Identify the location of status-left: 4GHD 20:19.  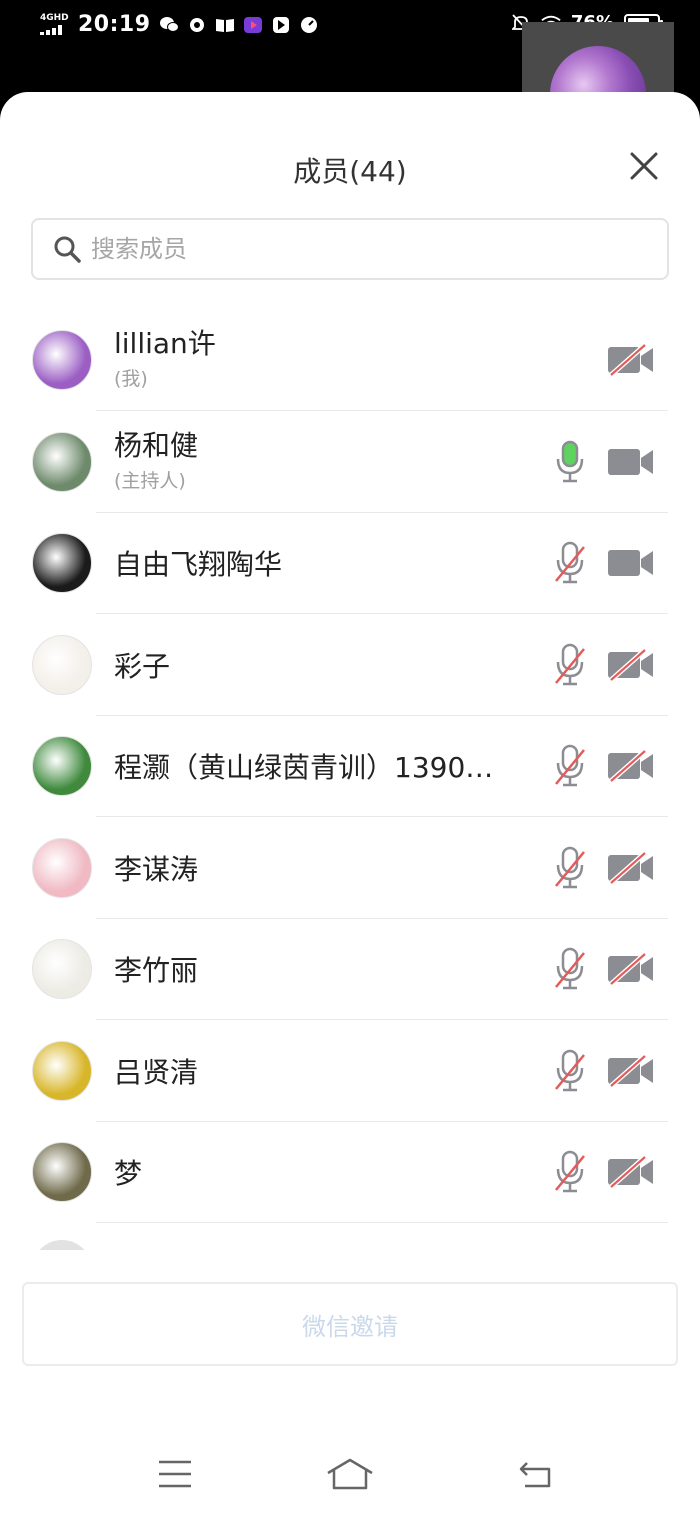
(179, 24).